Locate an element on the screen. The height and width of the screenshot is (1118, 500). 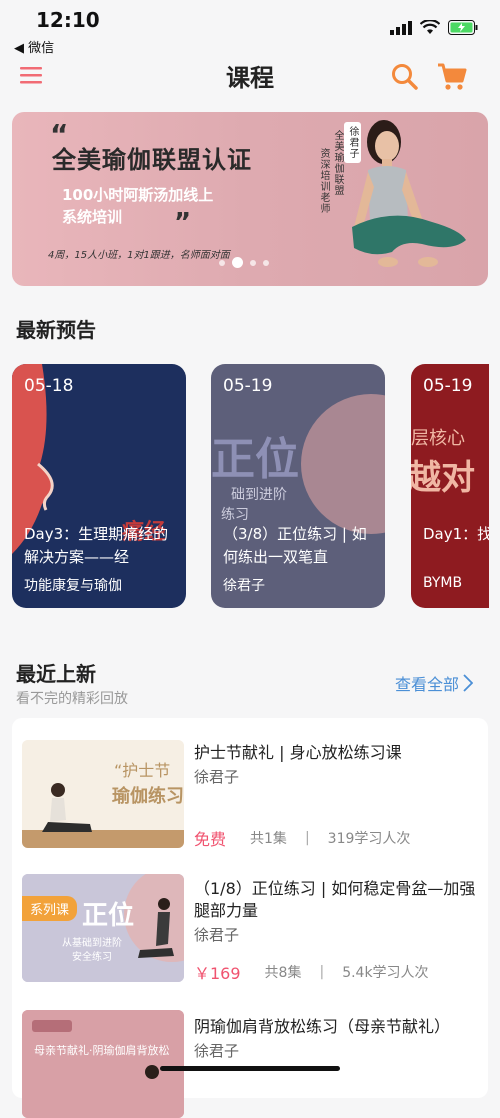
view-all-link: 查看全部 is located at coordinates (434, 683).